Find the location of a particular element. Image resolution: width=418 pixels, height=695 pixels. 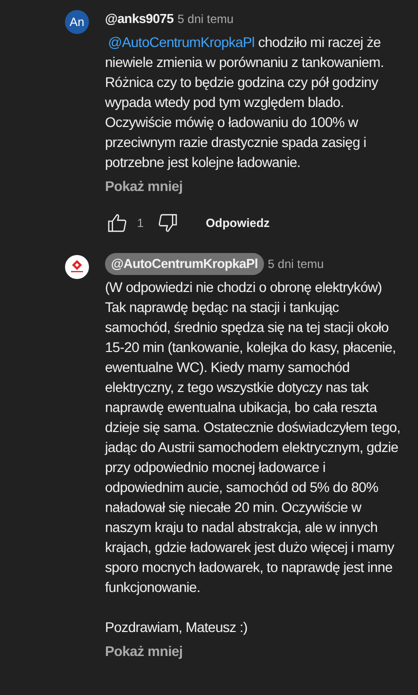

avatar: An is located at coordinates (77, 22).